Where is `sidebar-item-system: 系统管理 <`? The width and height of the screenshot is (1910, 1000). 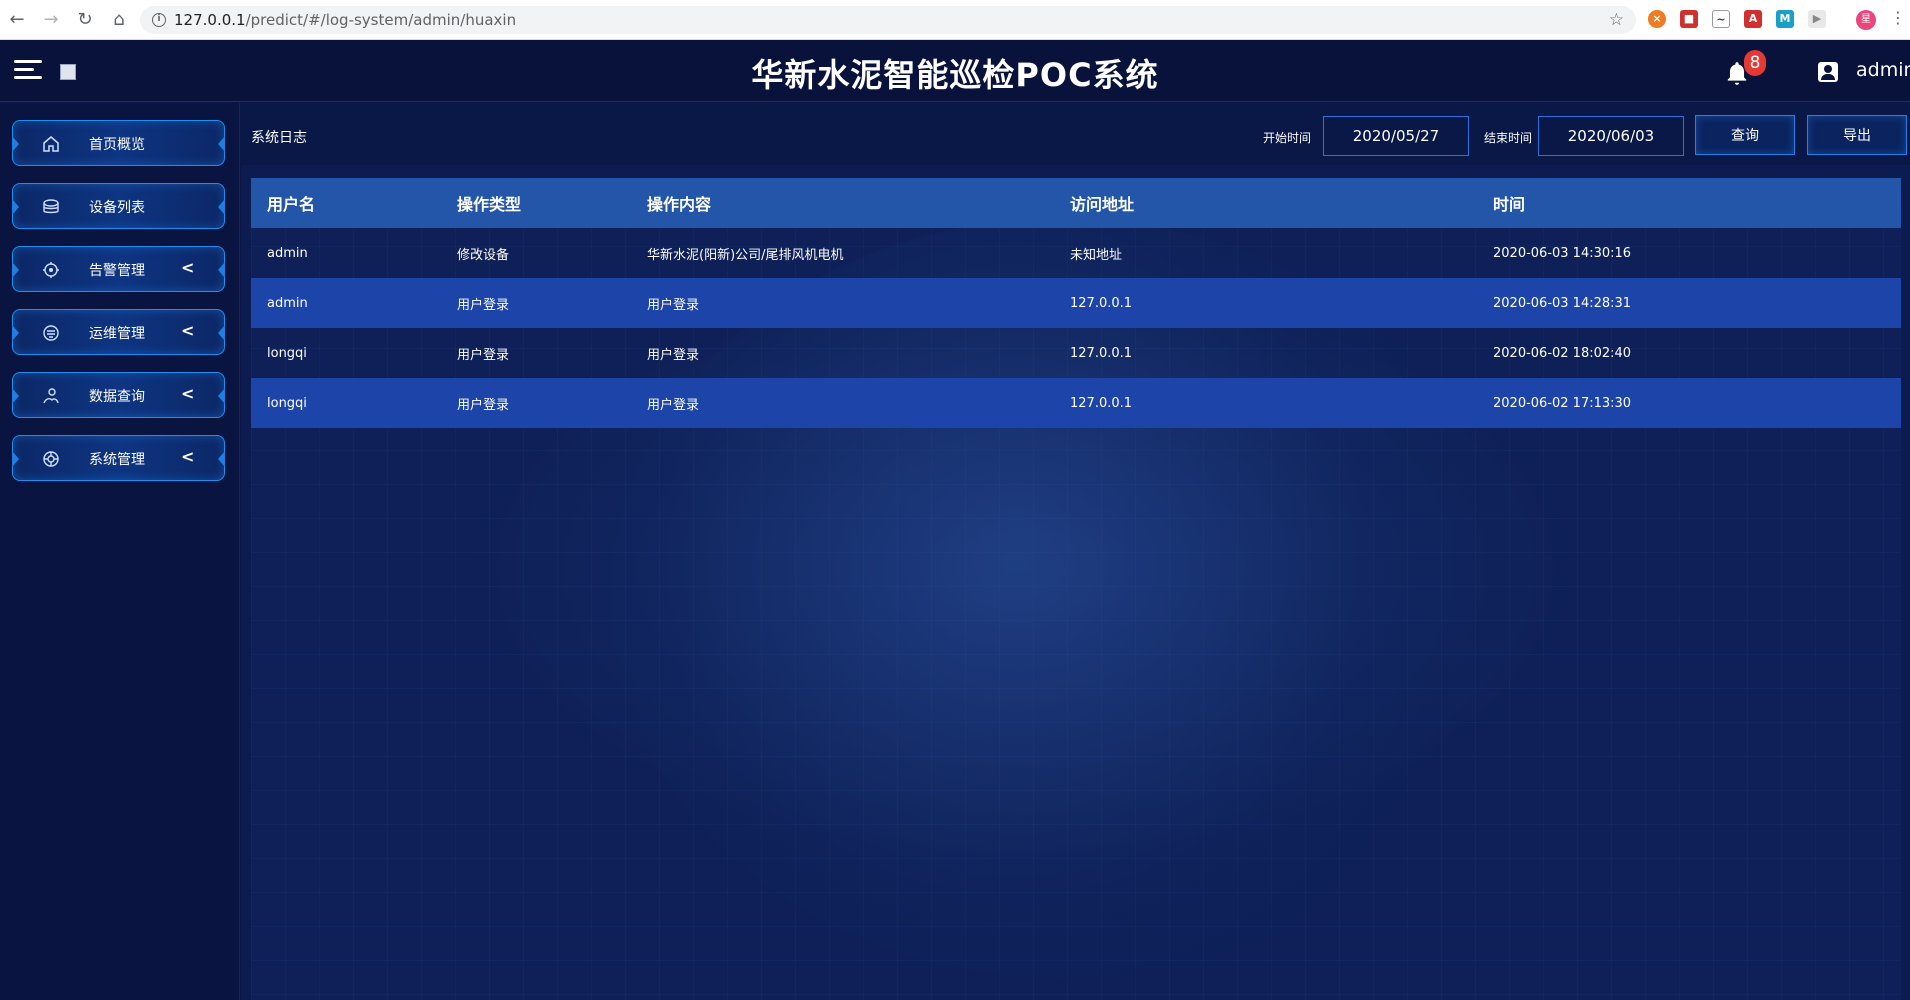
sidebar-item-system: 系统管理 < is located at coordinates (118, 458).